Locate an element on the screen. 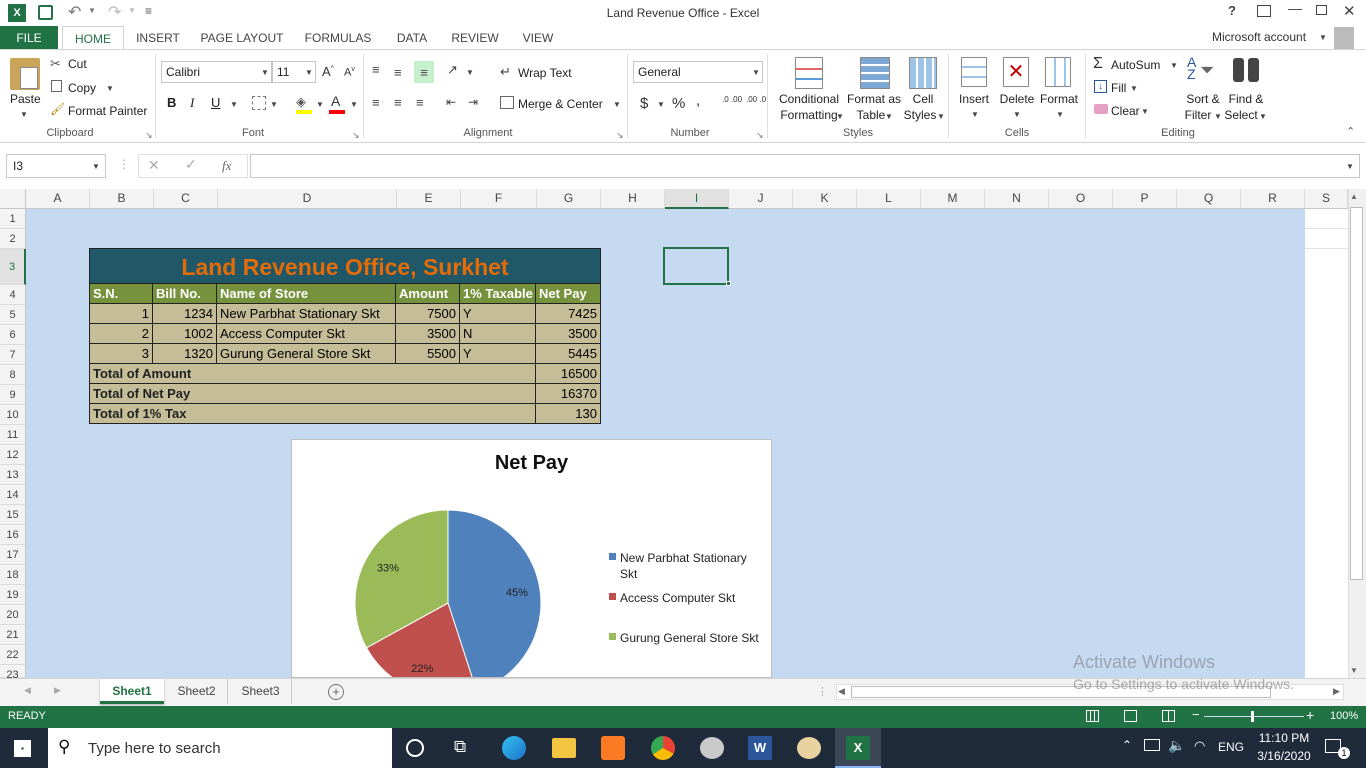  row-header-1: 1 is located at coordinates (13, 219).